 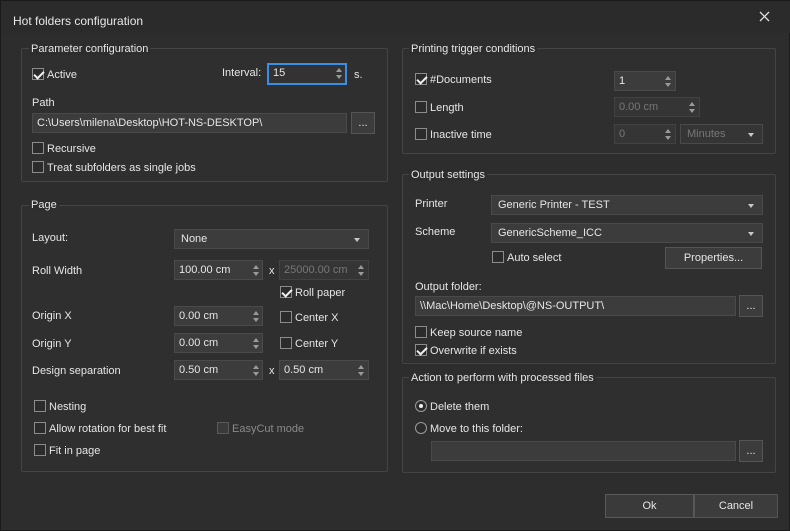 I want to click on recursive-label: Recursive, so click(x=71, y=149).